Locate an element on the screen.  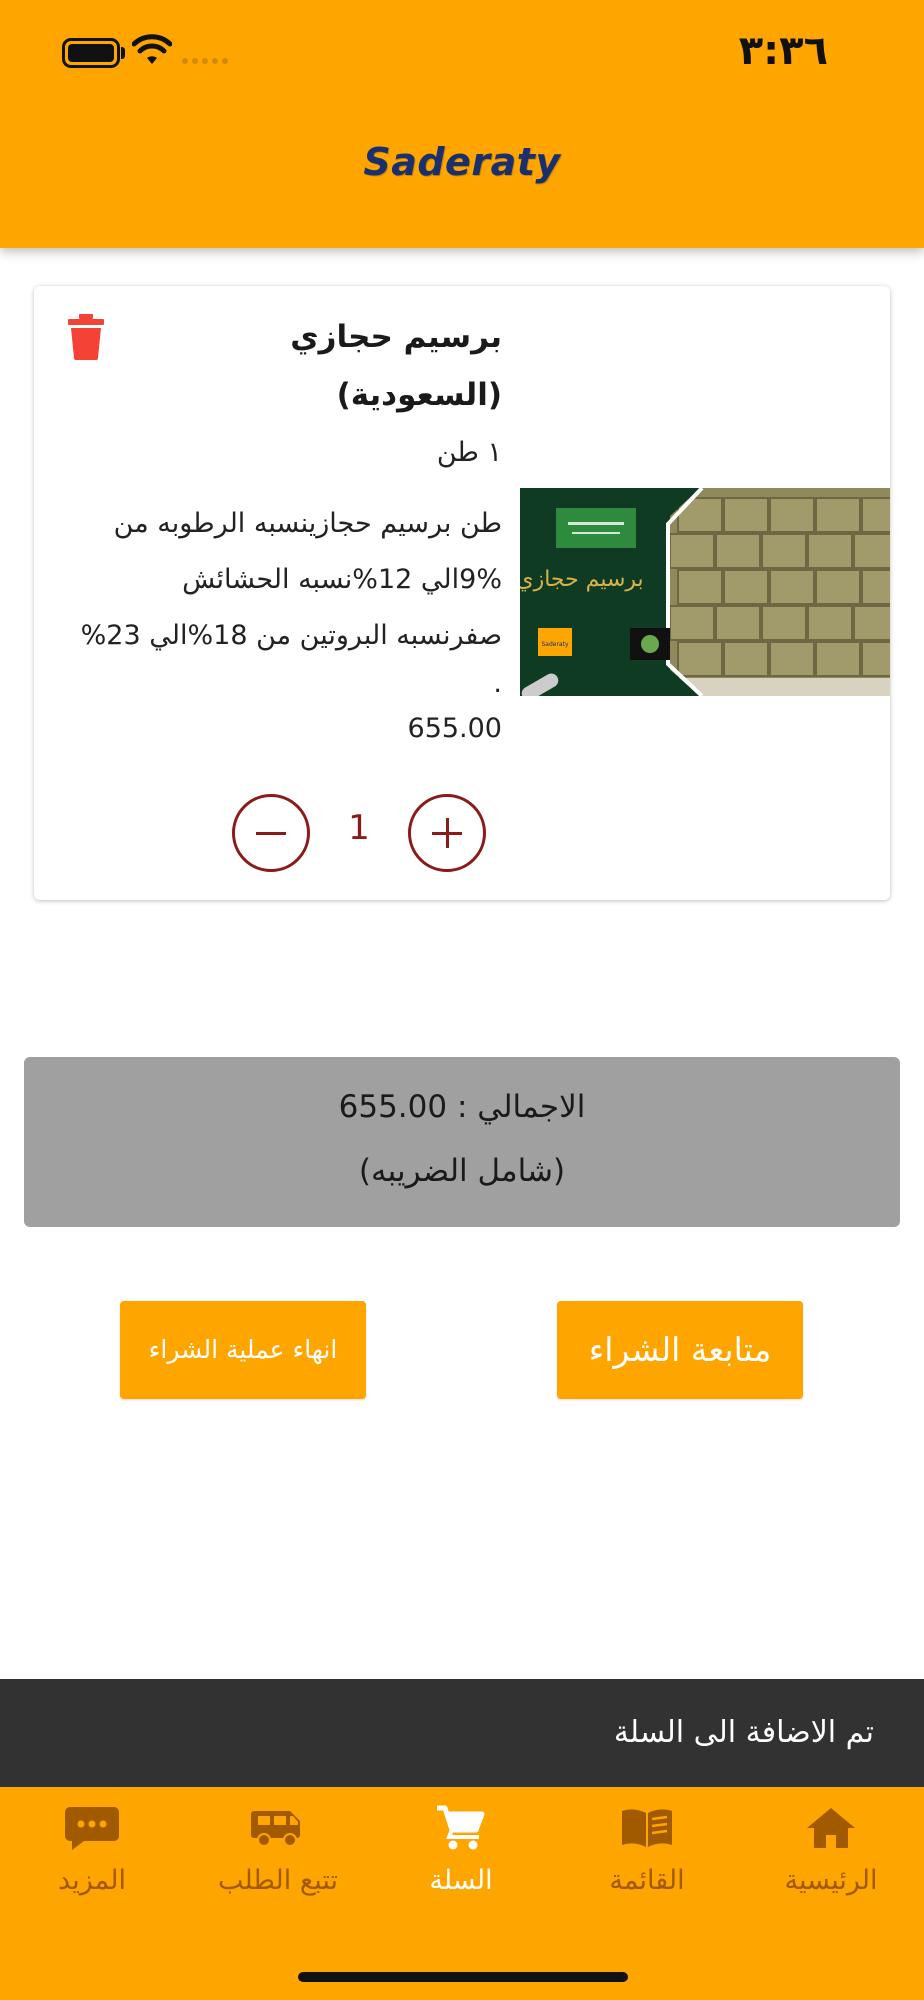
nav-label-track-order: تتبع الطلب is located at coordinates (278, 1880).